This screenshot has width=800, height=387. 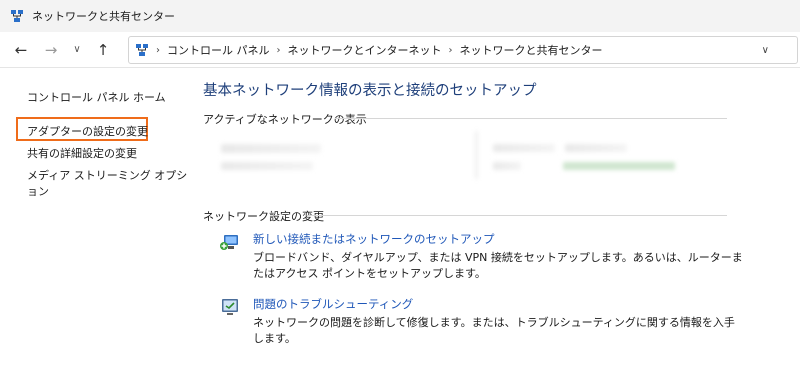 I want to click on arrow-right-icon: →, so click(x=51, y=49).